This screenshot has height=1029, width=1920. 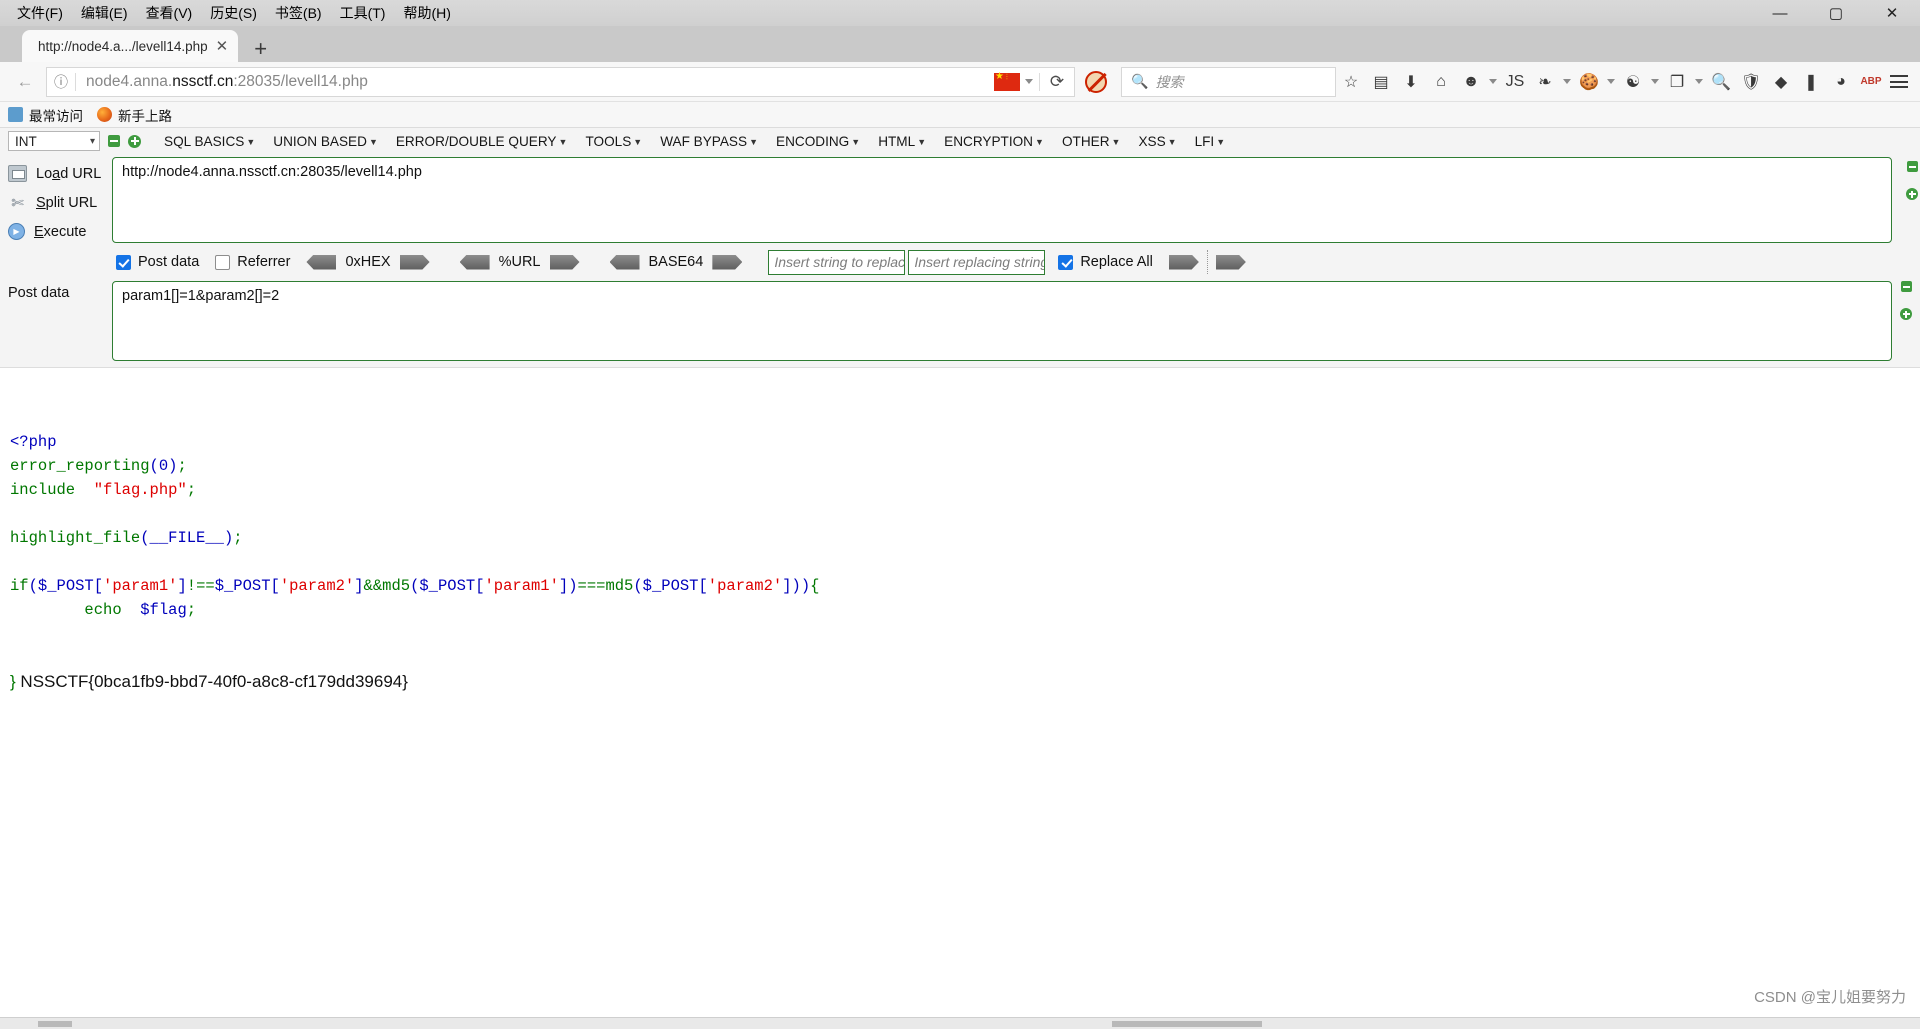 What do you see at coordinates (75, 538) in the screenshot?
I see `code-token: highlight_file` at bounding box center [75, 538].